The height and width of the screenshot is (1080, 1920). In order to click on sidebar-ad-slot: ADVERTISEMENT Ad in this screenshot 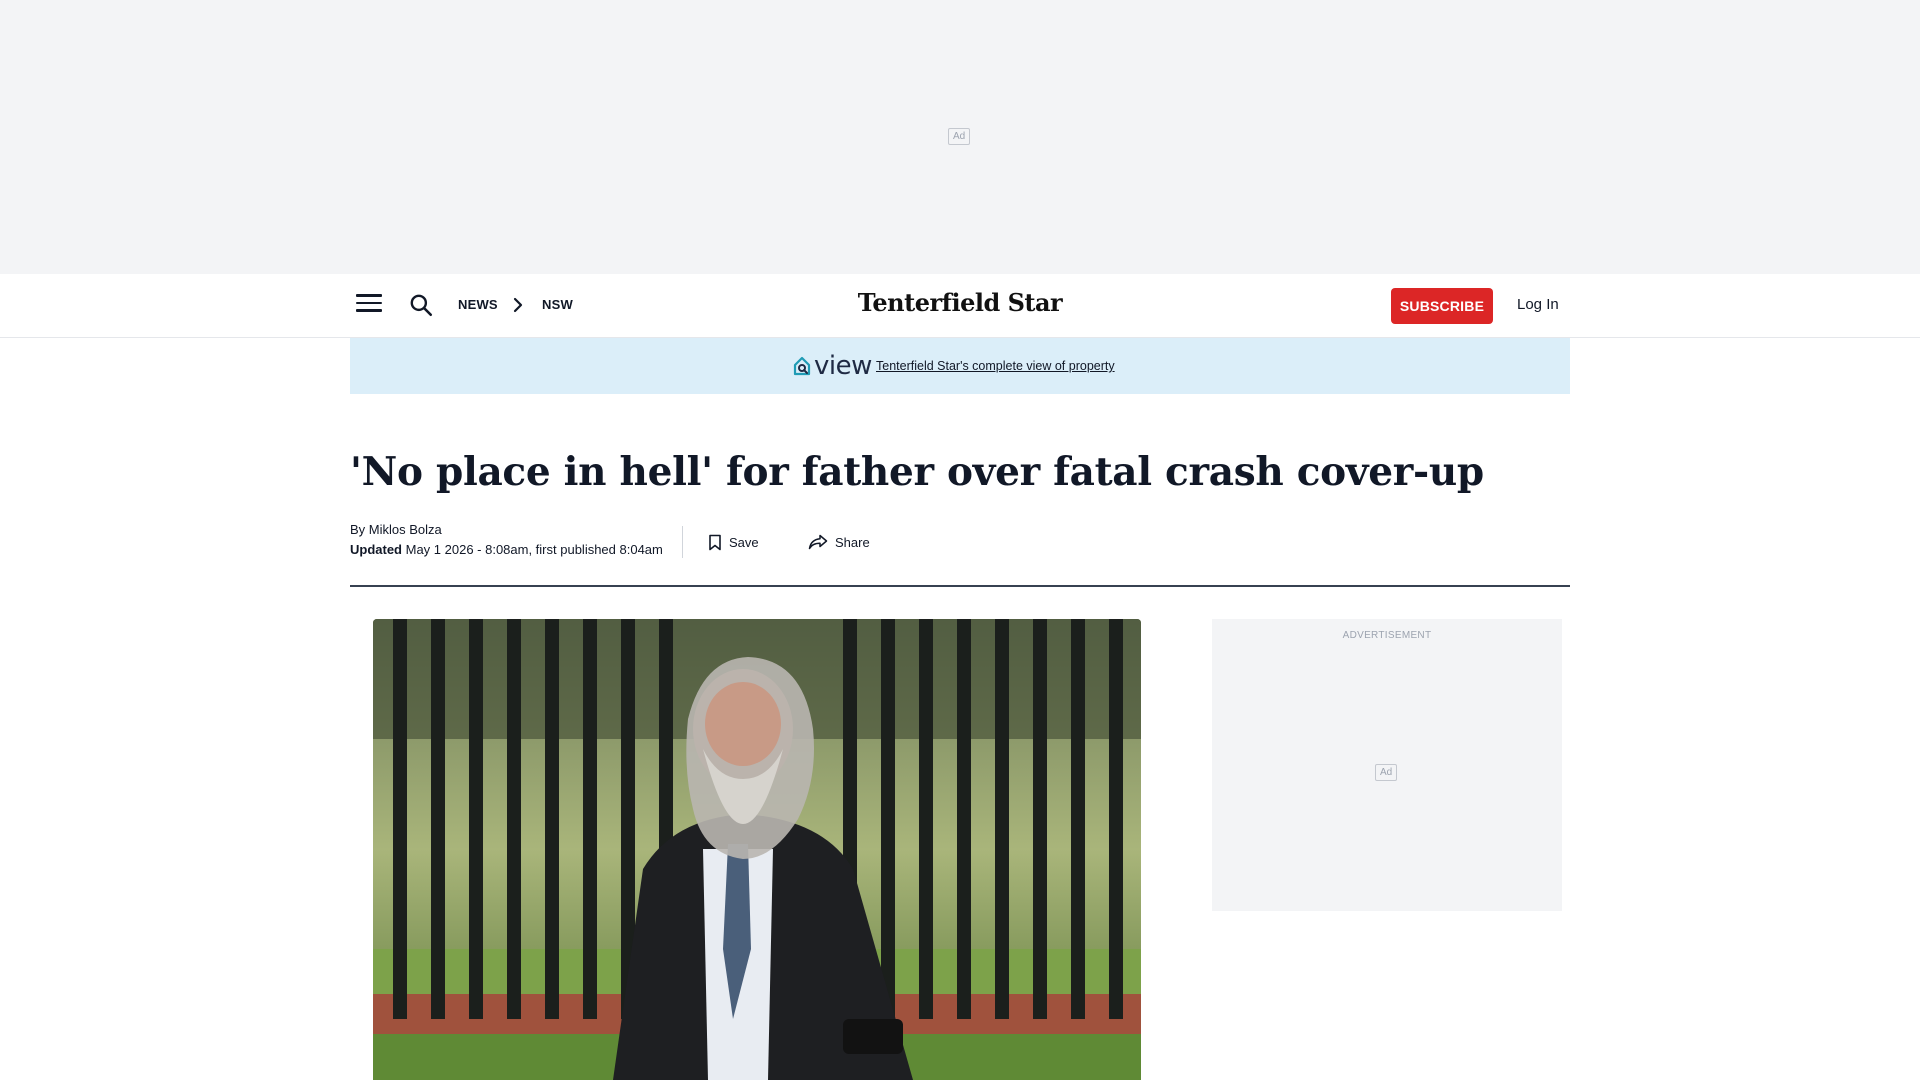, I will do `click(1387, 765)`.